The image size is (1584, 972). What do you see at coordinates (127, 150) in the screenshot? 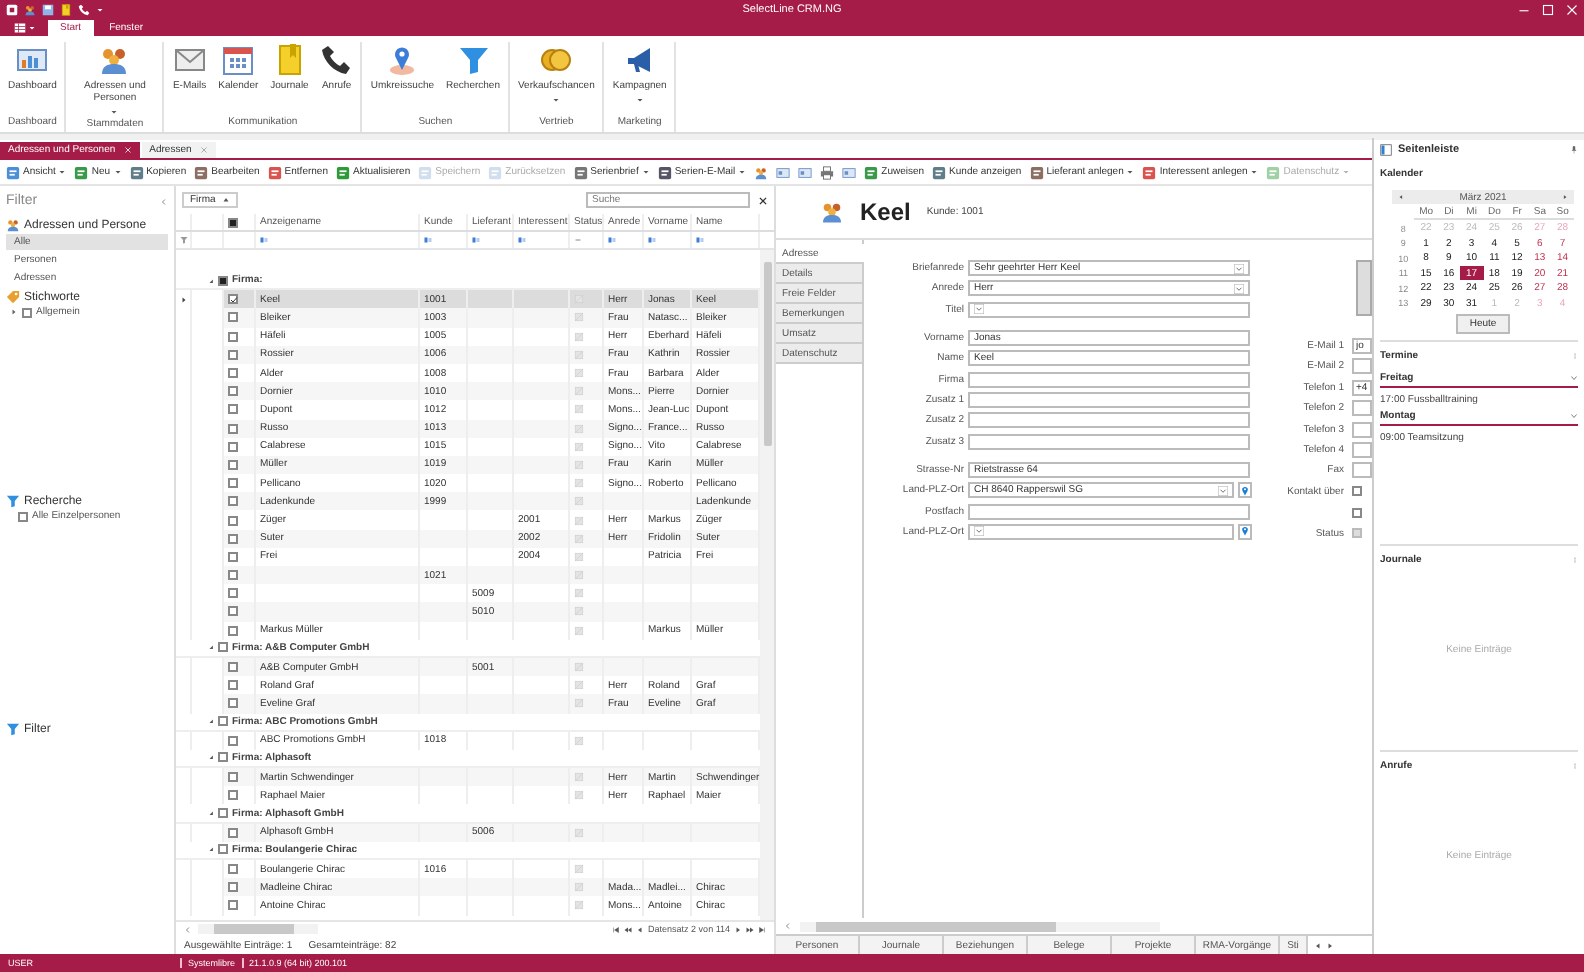
I see `close-icon` at bounding box center [127, 150].